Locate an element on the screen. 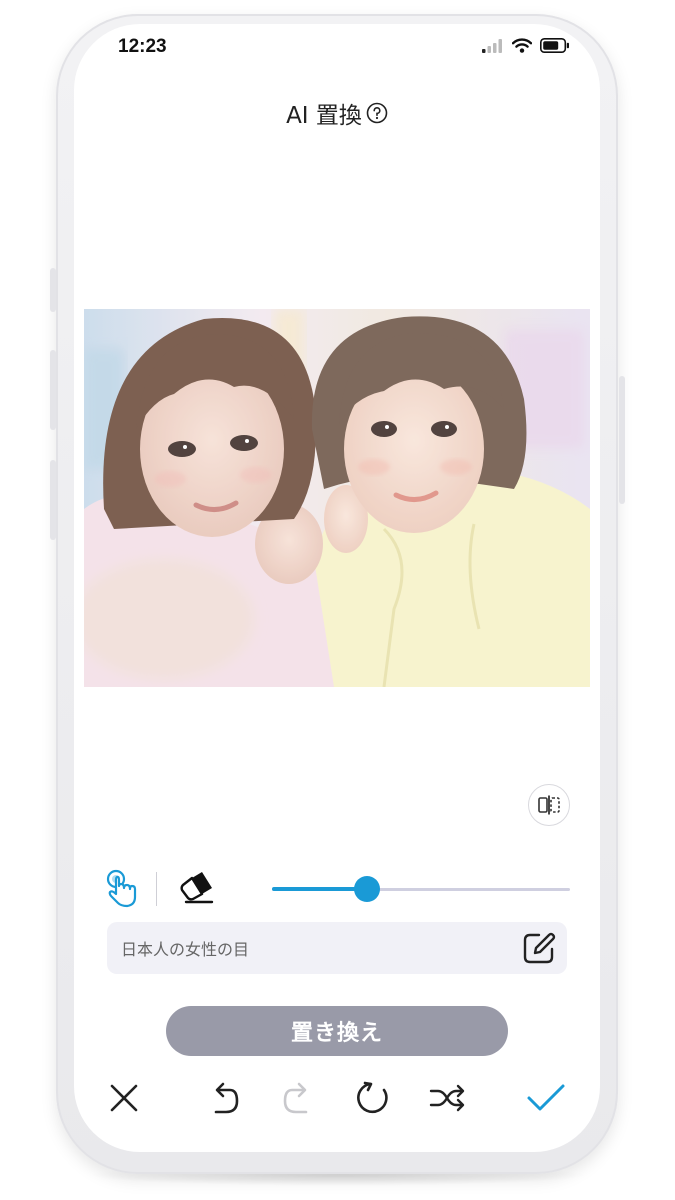 This screenshot has height=1200, width=675. tool-row is located at coordinates (337, 889).